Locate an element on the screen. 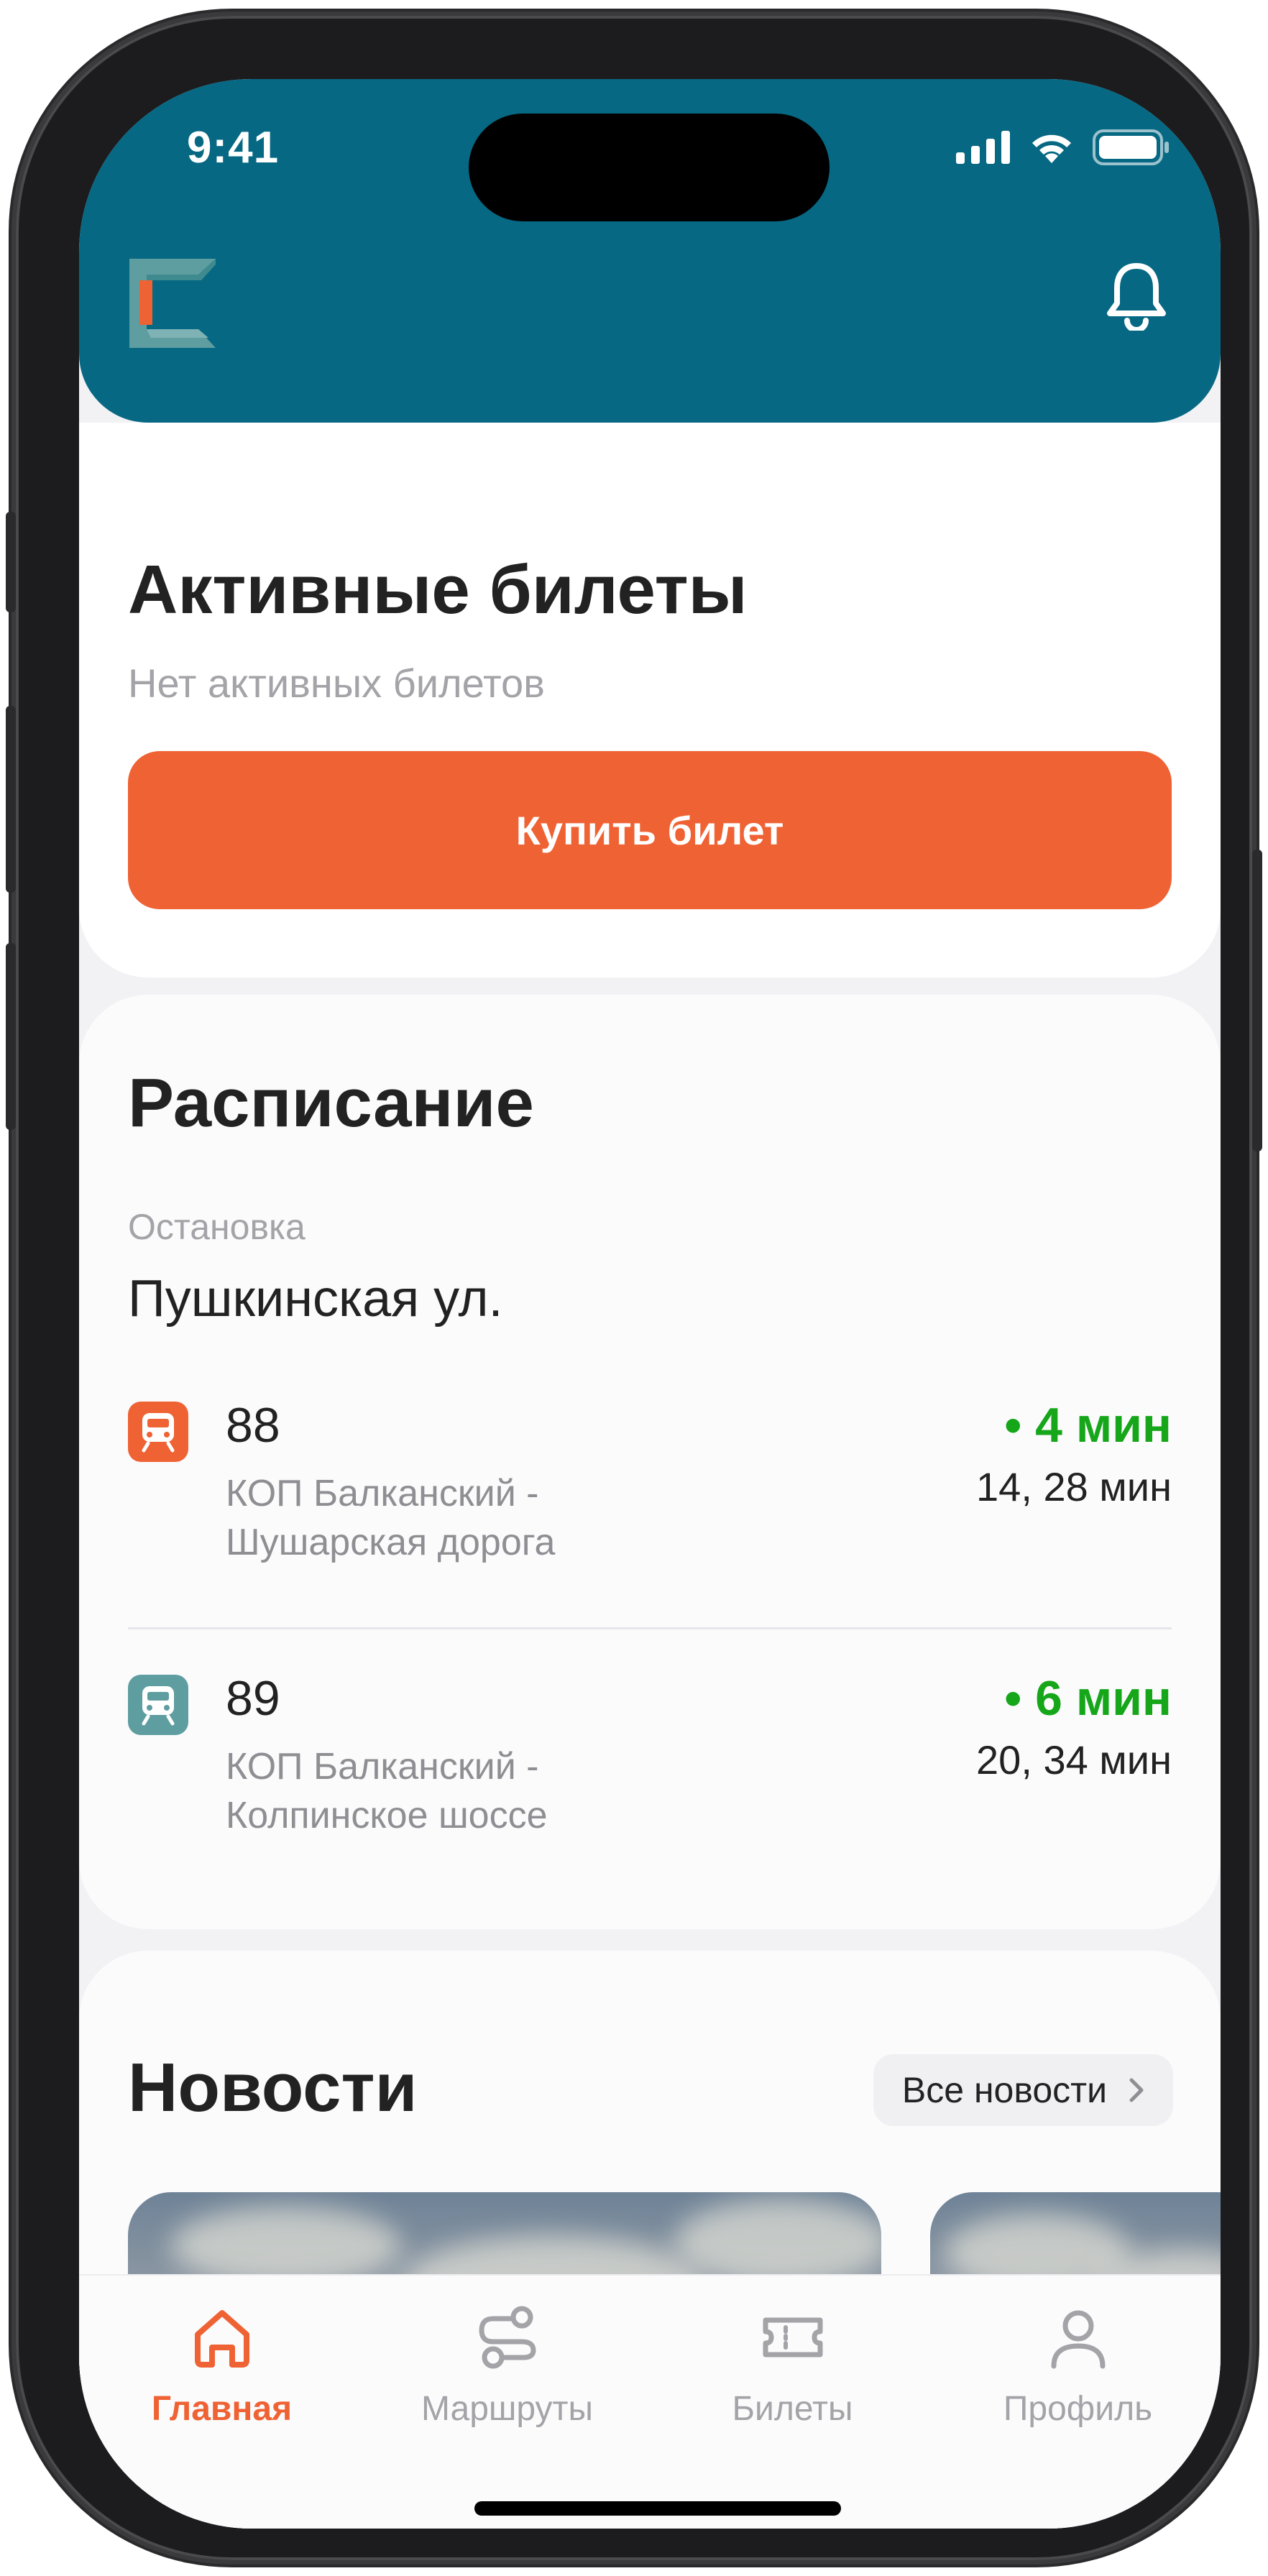  tab-bar: Главная Маршруты Билеты Профиль is located at coordinates (650, 2401).